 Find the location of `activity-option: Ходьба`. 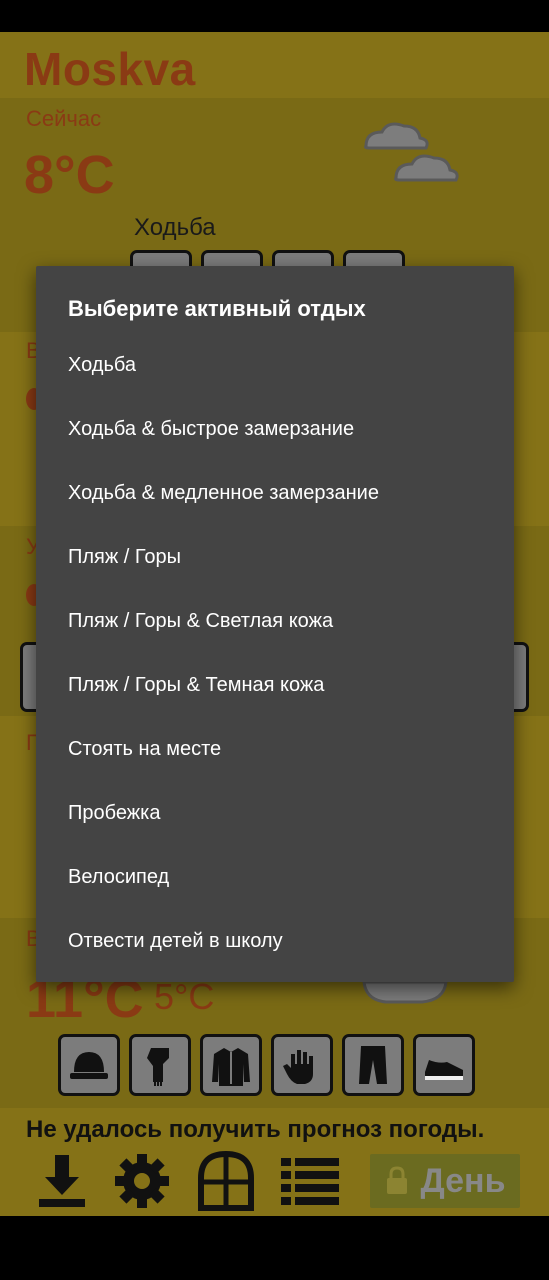

activity-option: Ходьба is located at coordinates (102, 365).